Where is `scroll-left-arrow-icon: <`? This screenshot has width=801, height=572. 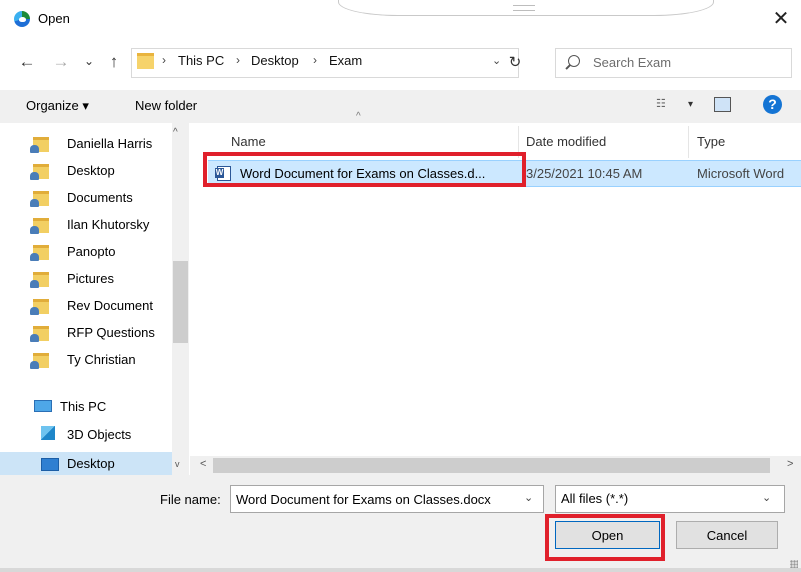
scroll-left-arrow-icon: < is located at coordinates (203, 464).